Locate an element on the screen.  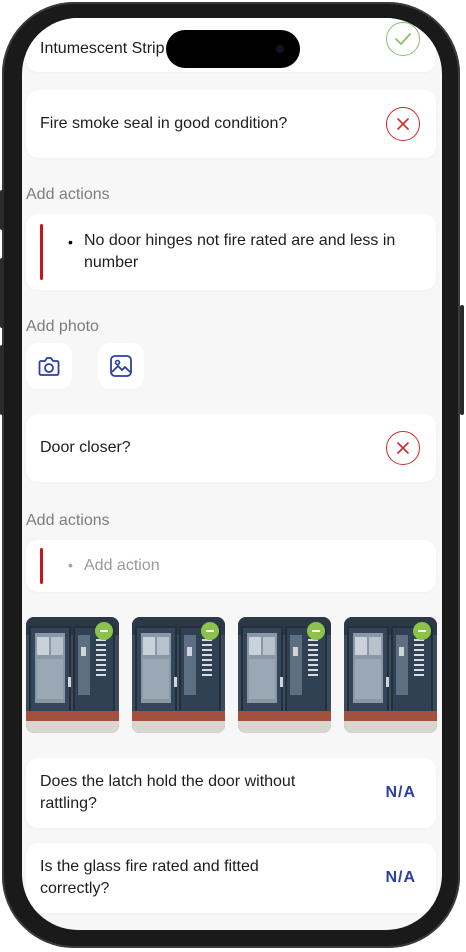
question-text: Fire smoke seal in good condition? is located at coordinates (164, 123).